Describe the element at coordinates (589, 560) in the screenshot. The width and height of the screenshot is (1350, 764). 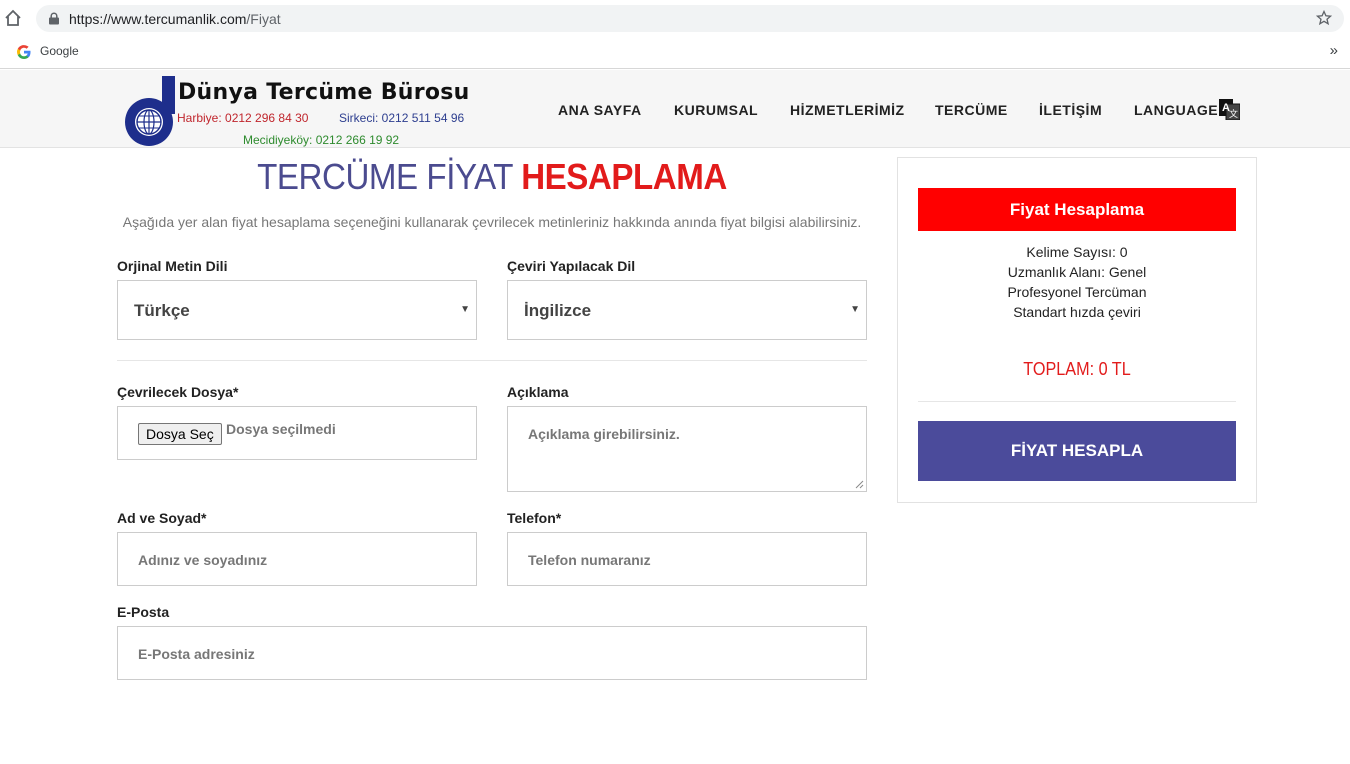
I see `phone-placeholder: Telefon numaranız` at that location.